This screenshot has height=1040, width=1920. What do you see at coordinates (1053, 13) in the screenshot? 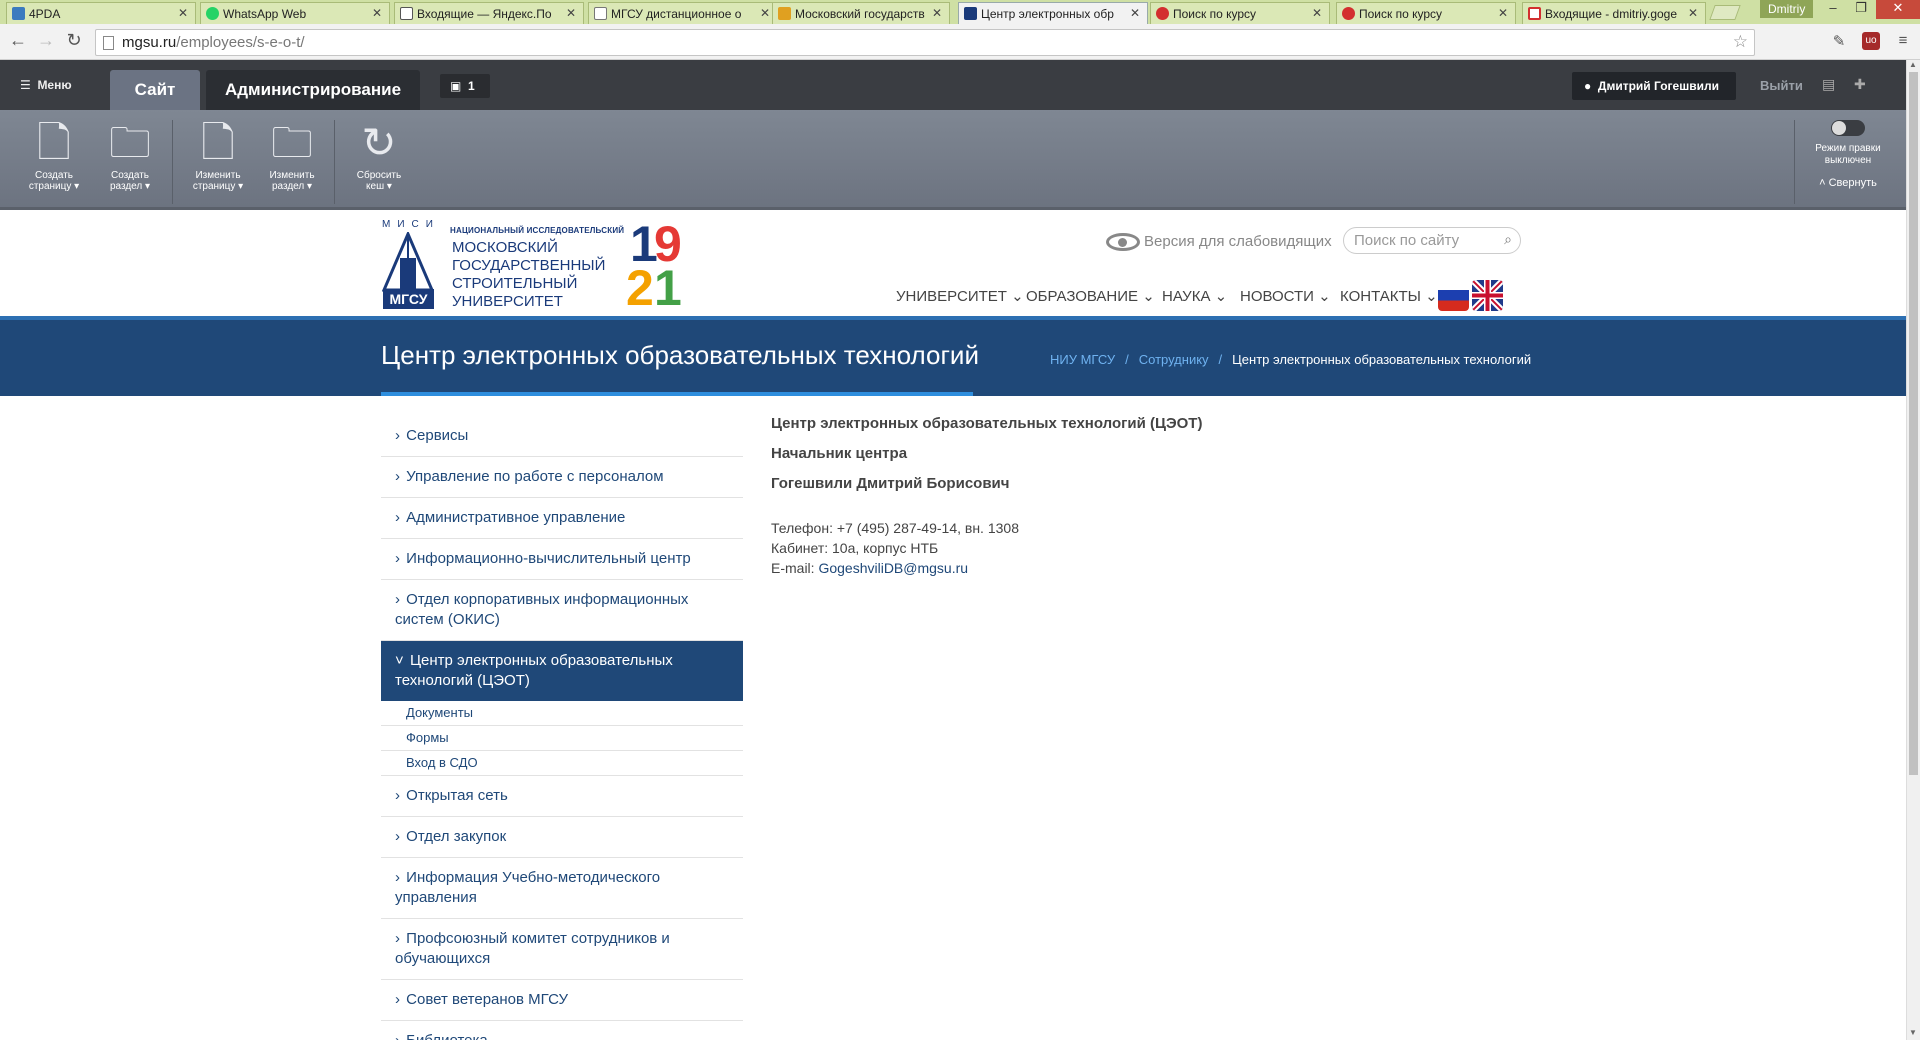
I see `browser-tab-active: Центр электронных обр ✕` at bounding box center [1053, 13].